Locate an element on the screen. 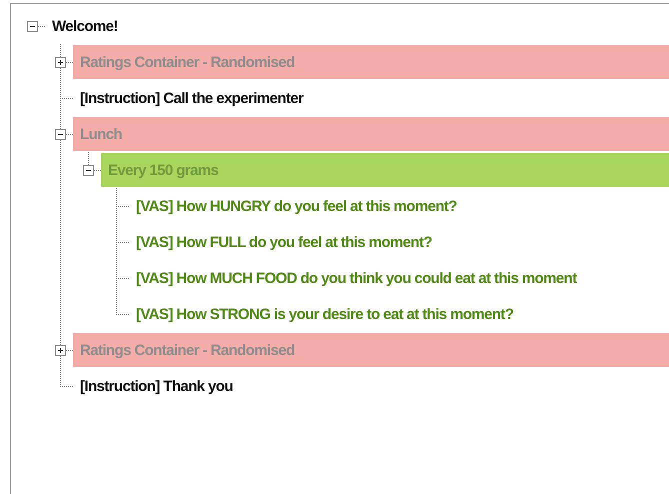  tree-item: [Instruction] Thank you is located at coordinates (156, 386).